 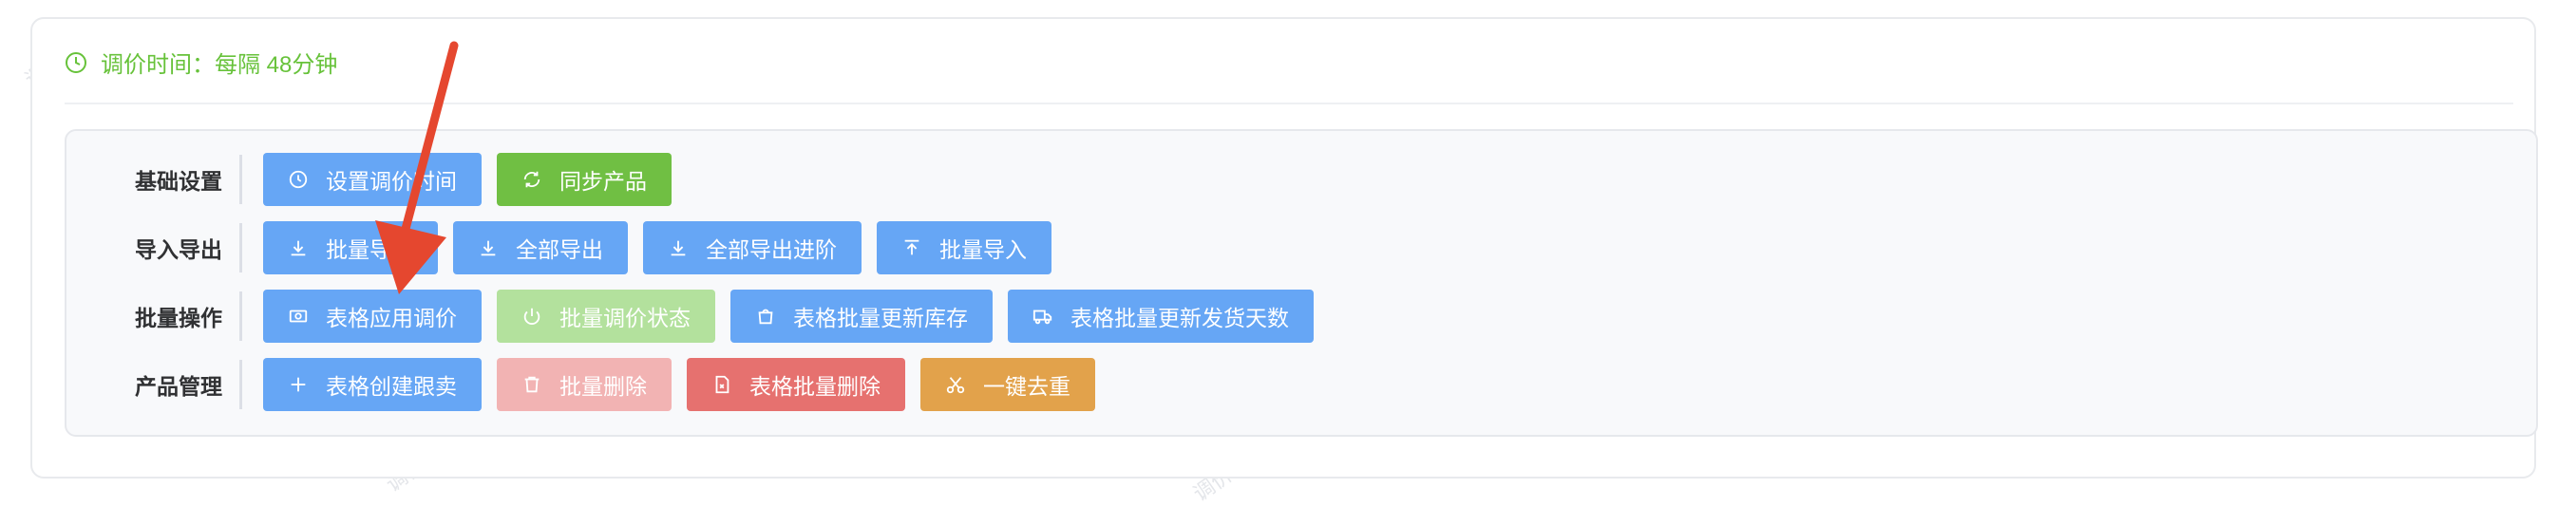 What do you see at coordinates (625, 318) in the screenshot?
I see `button-label: 批量调价状态` at bounding box center [625, 318].